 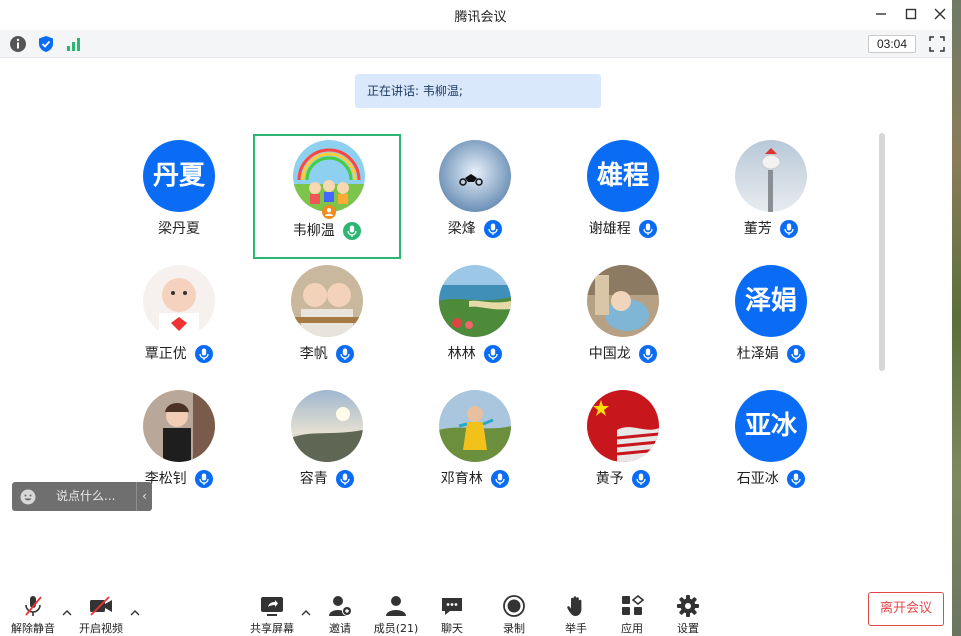 I want to click on mic-muted-icon, so click(x=33, y=606).